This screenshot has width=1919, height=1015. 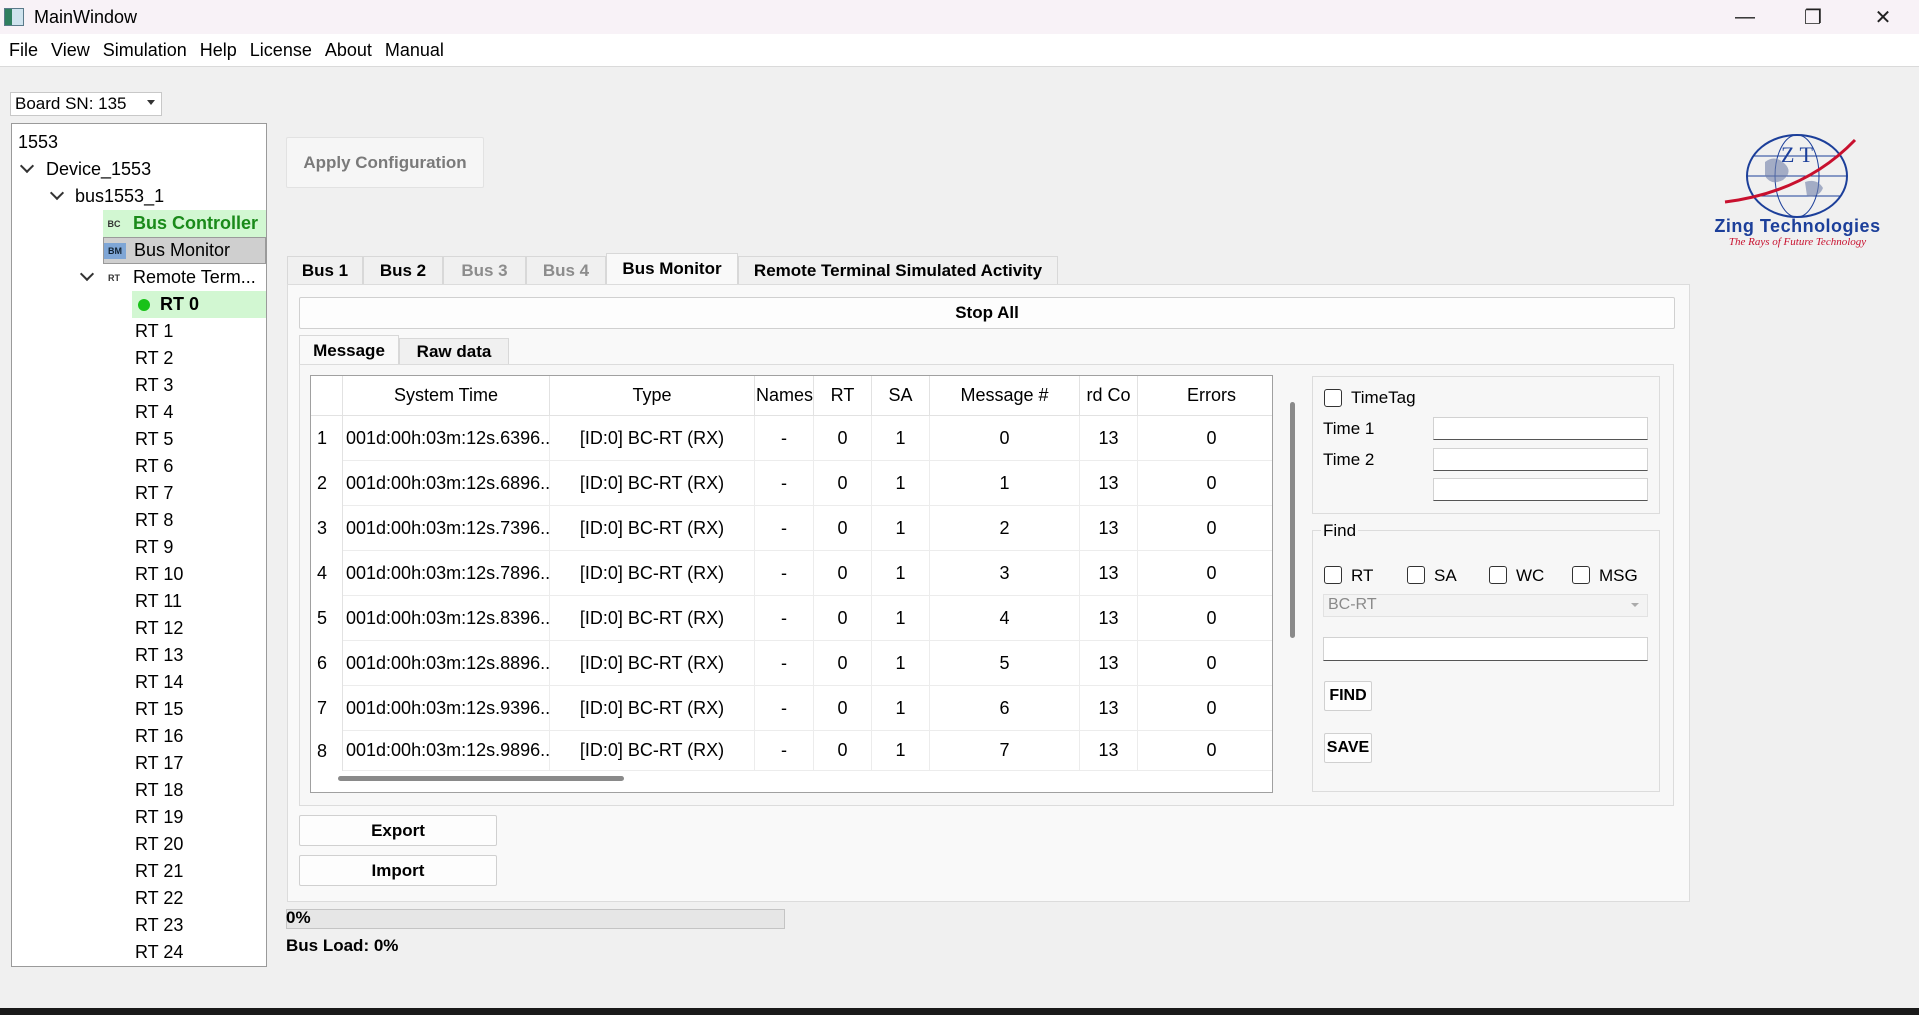 I want to click on tree-item-bus: bus1553_1, so click(x=139, y=196).